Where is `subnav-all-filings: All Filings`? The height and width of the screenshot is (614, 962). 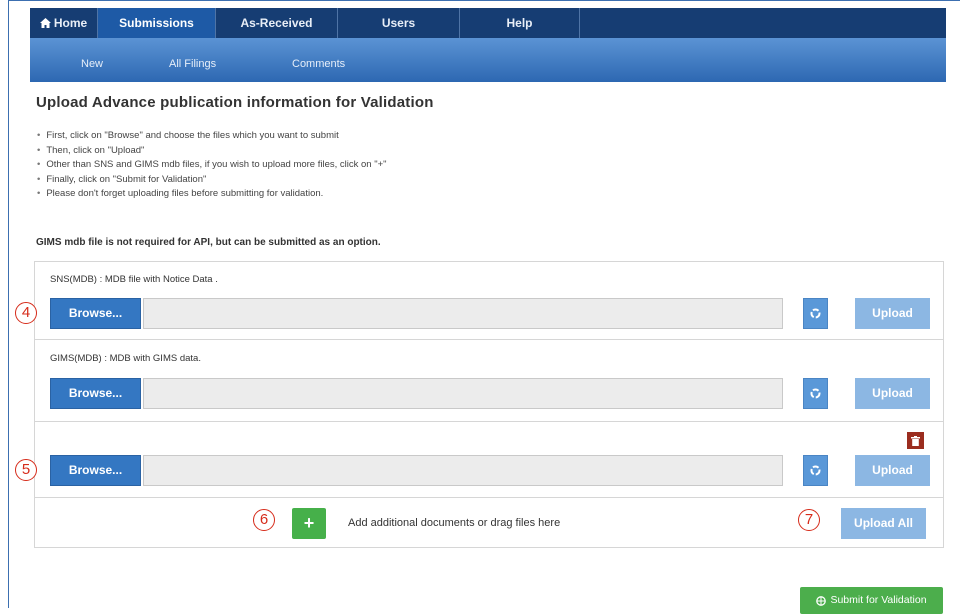
subnav-all-filings: All Filings is located at coordinates (192, 64).